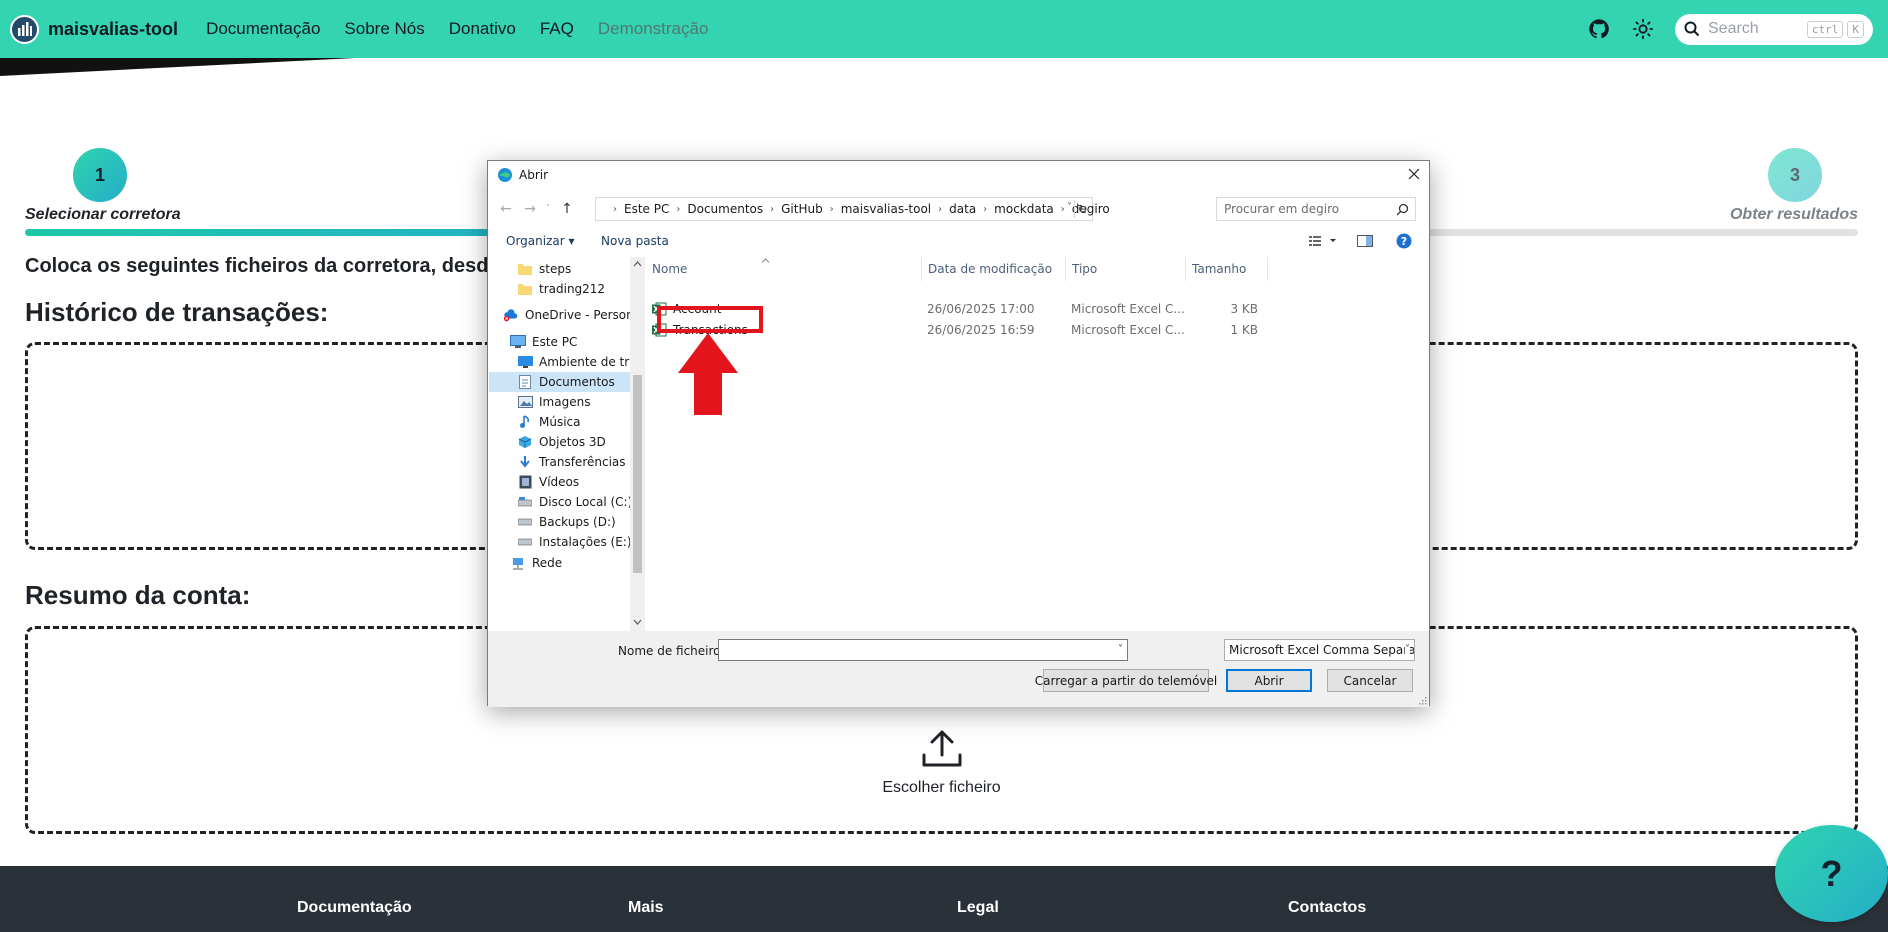 This screenshot has height=932, width=1888. Describe the element at coordinates (1365, 241) in the screenshot. I see `preview-pane-icon` at that location.